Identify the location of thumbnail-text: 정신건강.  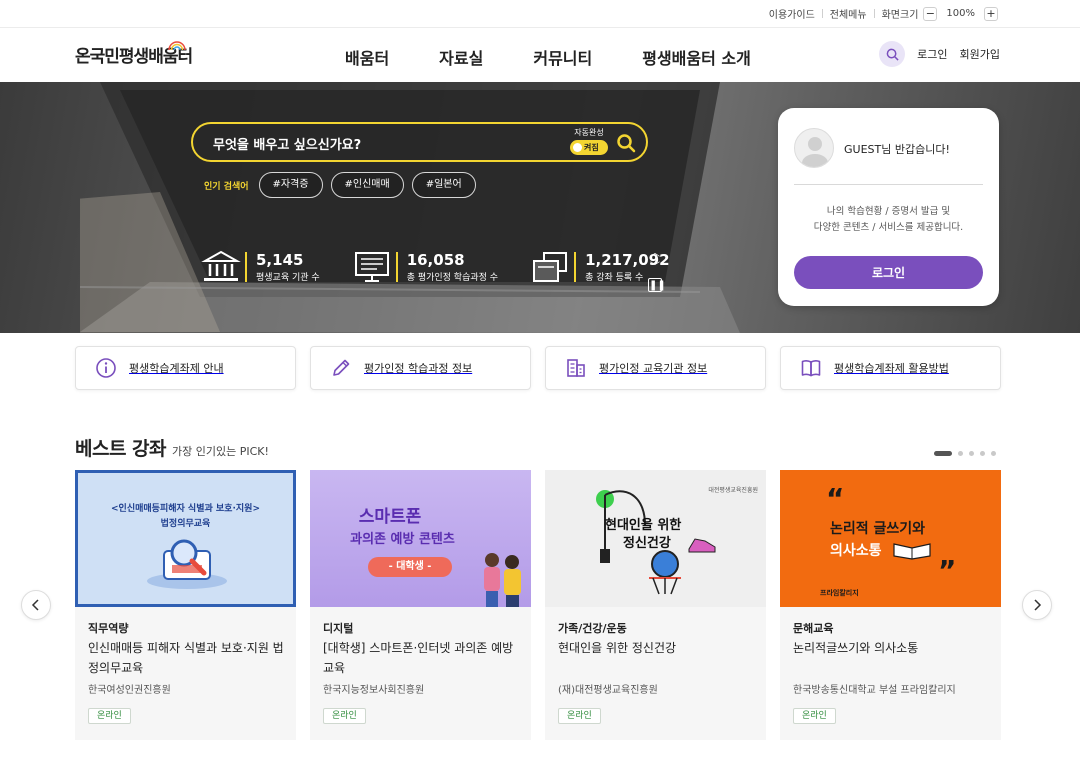
(647, 543).